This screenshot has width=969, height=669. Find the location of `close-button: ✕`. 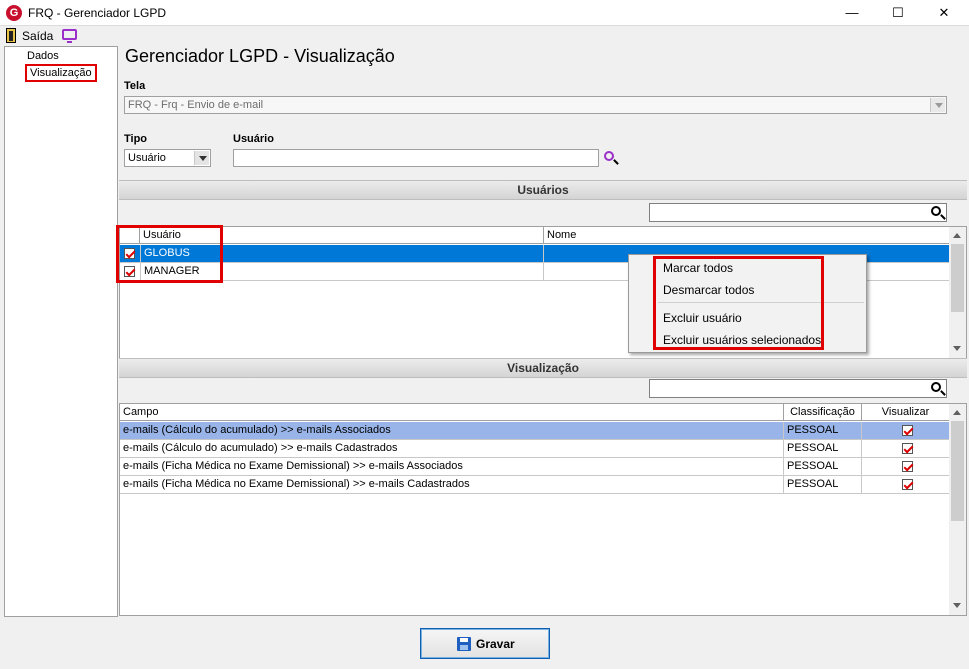

close-button: ✕ is located at coordinates (944, 13).